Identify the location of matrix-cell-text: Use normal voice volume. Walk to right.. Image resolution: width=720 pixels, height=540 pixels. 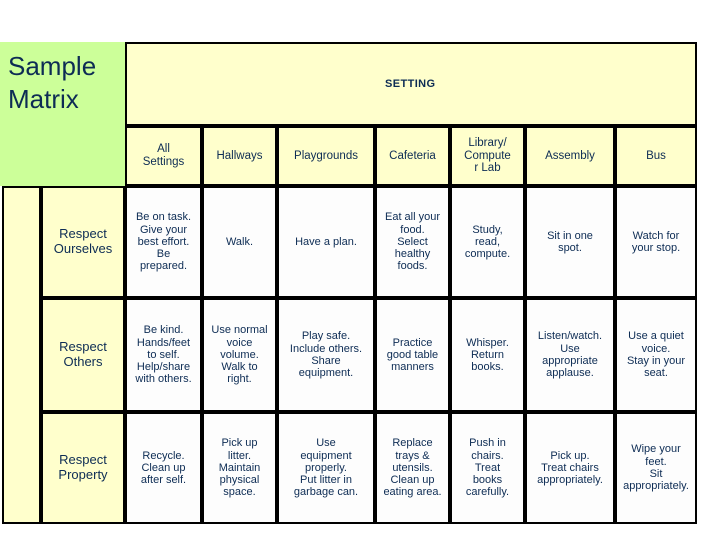
(239, 355).